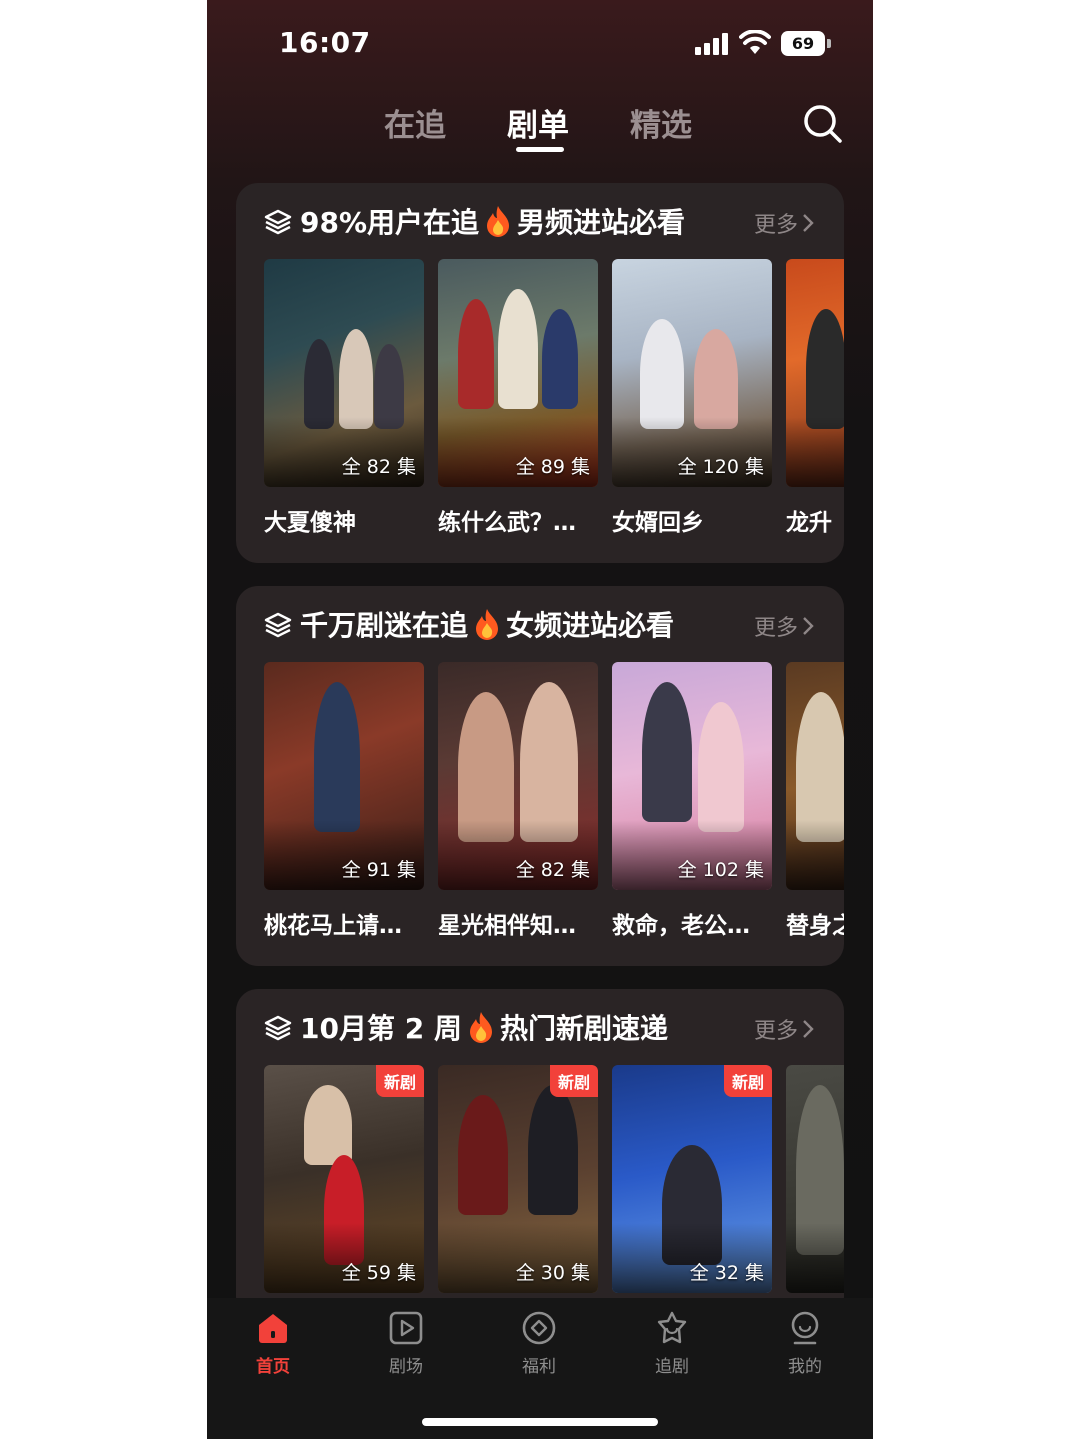  What do you see at coordinates (406, 1367) in the screenshot?
I see `nav-label: 剧场` at bounding box center [406, 1367].